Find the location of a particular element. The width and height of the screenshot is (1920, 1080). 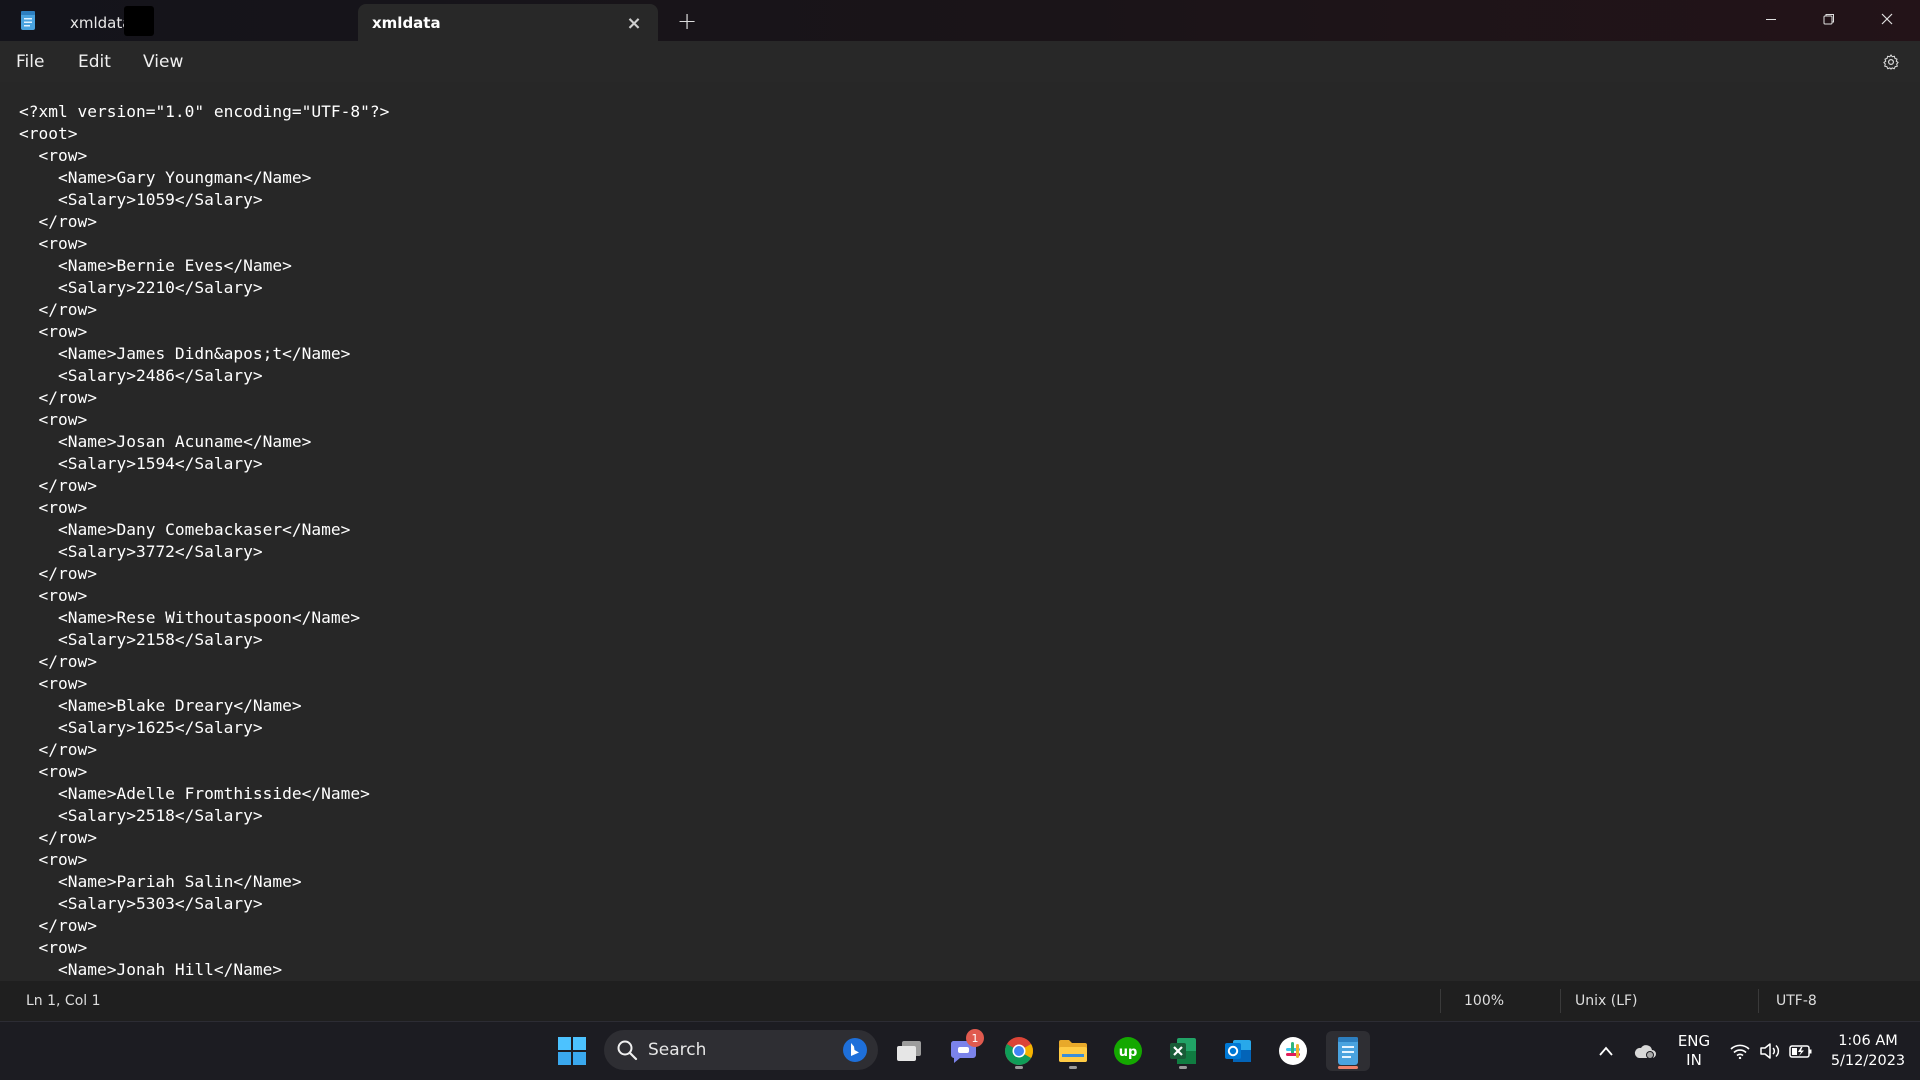

tab-xmldata-inactive: xmldata is located at coordinates (206, 22).